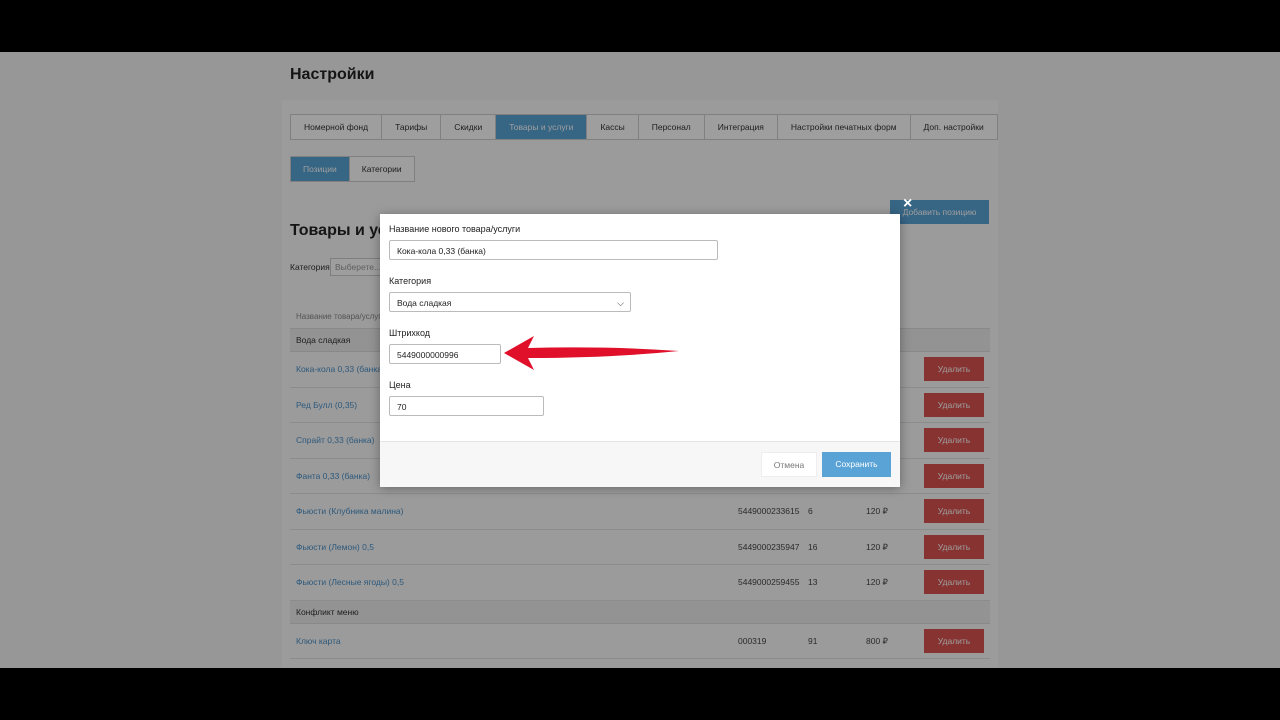 The image size is (1280, 720). Describe the element at coordinates (856, 464) in the screenshot. I see `save-button: Сохранить` at that location.